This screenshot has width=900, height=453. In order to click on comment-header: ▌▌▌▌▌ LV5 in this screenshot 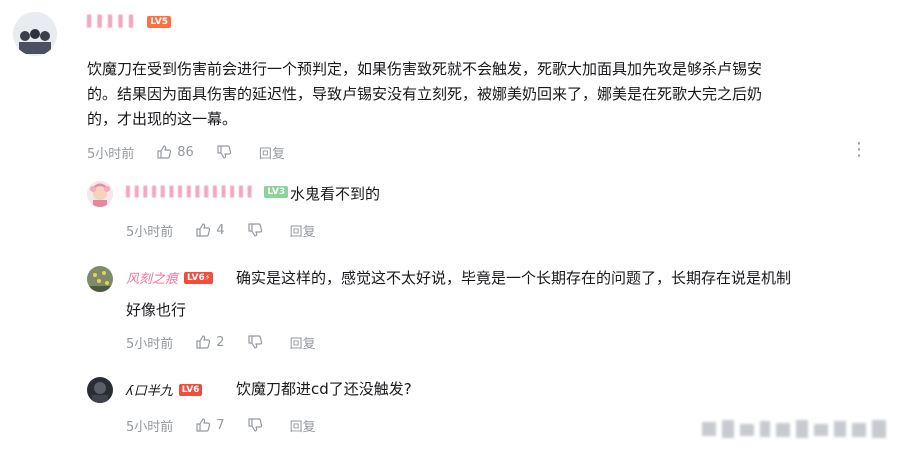, I will do `click(129, 21)`.